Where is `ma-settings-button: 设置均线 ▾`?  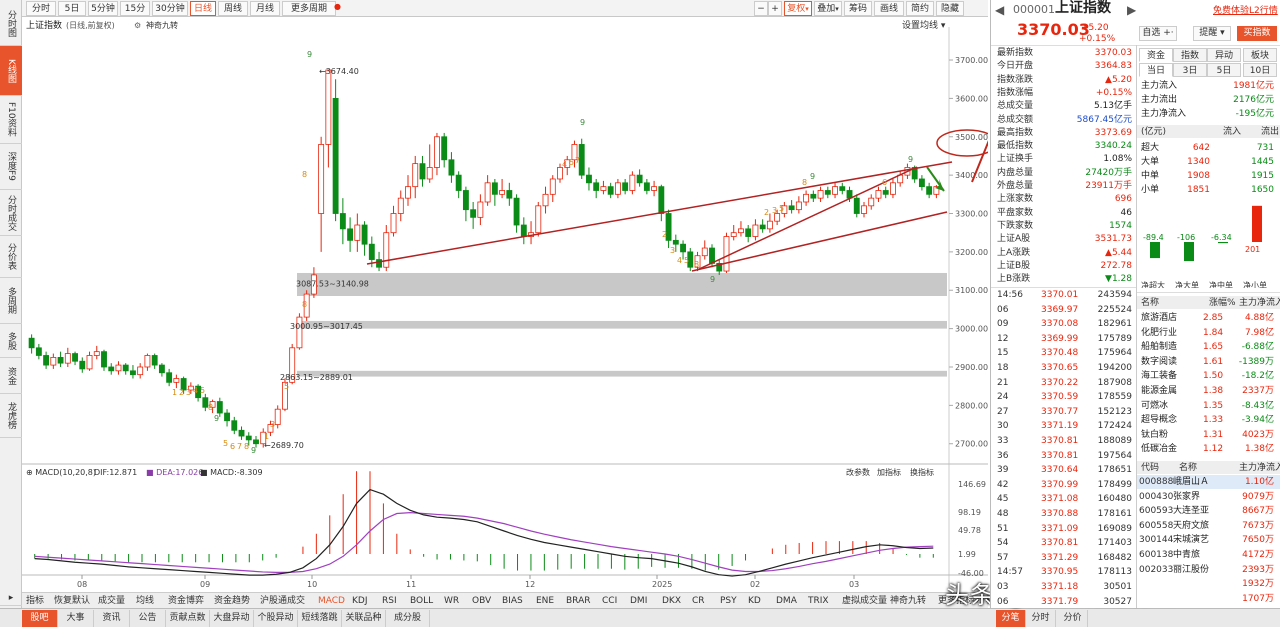 ma-settings-button: 设置均线 ▾ is located at coordinates (924, 25).